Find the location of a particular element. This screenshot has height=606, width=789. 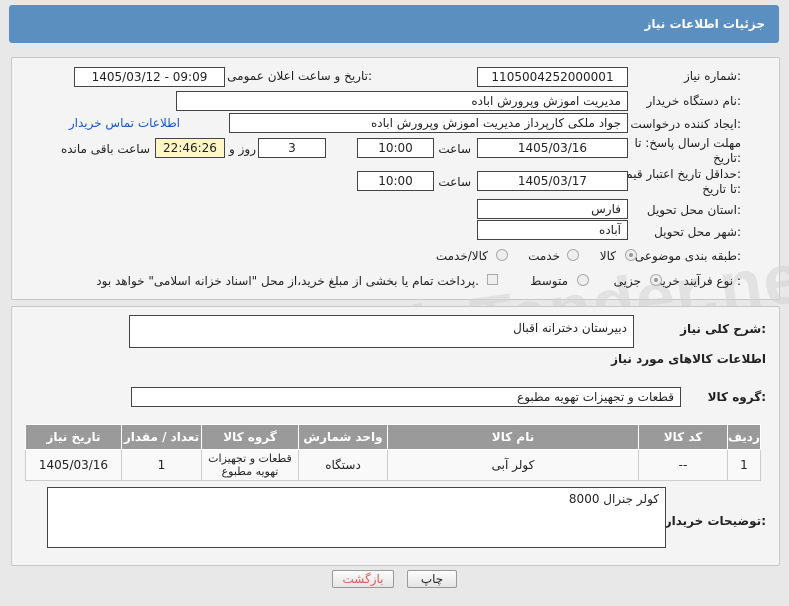

validity-time-label: ساعت is located at coordinates (454, 182).